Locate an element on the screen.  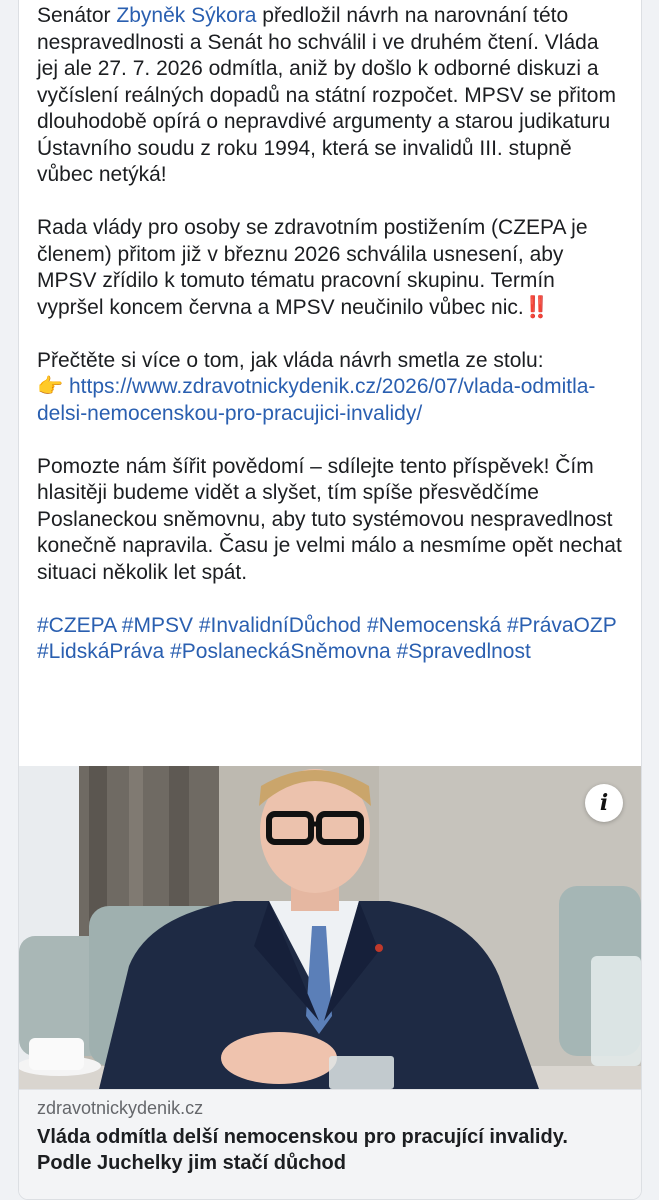
paragraph-1-start: Senátor is located at coordinates (77, 15).